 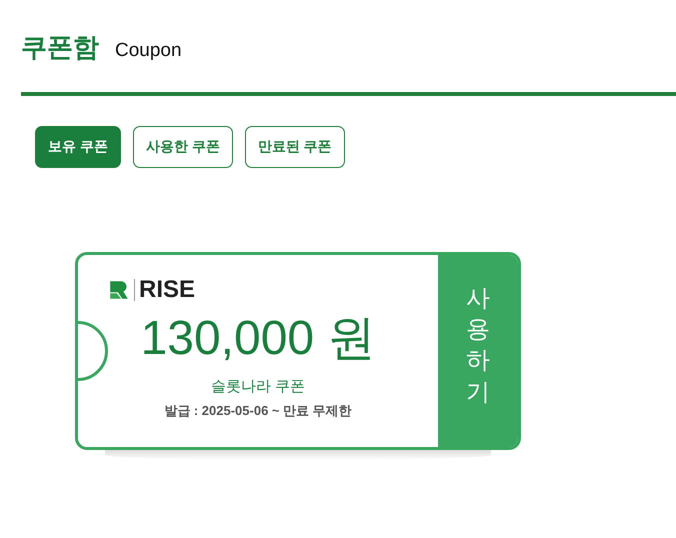 What do you see at coordinates (119, 290) in the screenshot?
I see `logo-icon` at bounding box center [119, 290].